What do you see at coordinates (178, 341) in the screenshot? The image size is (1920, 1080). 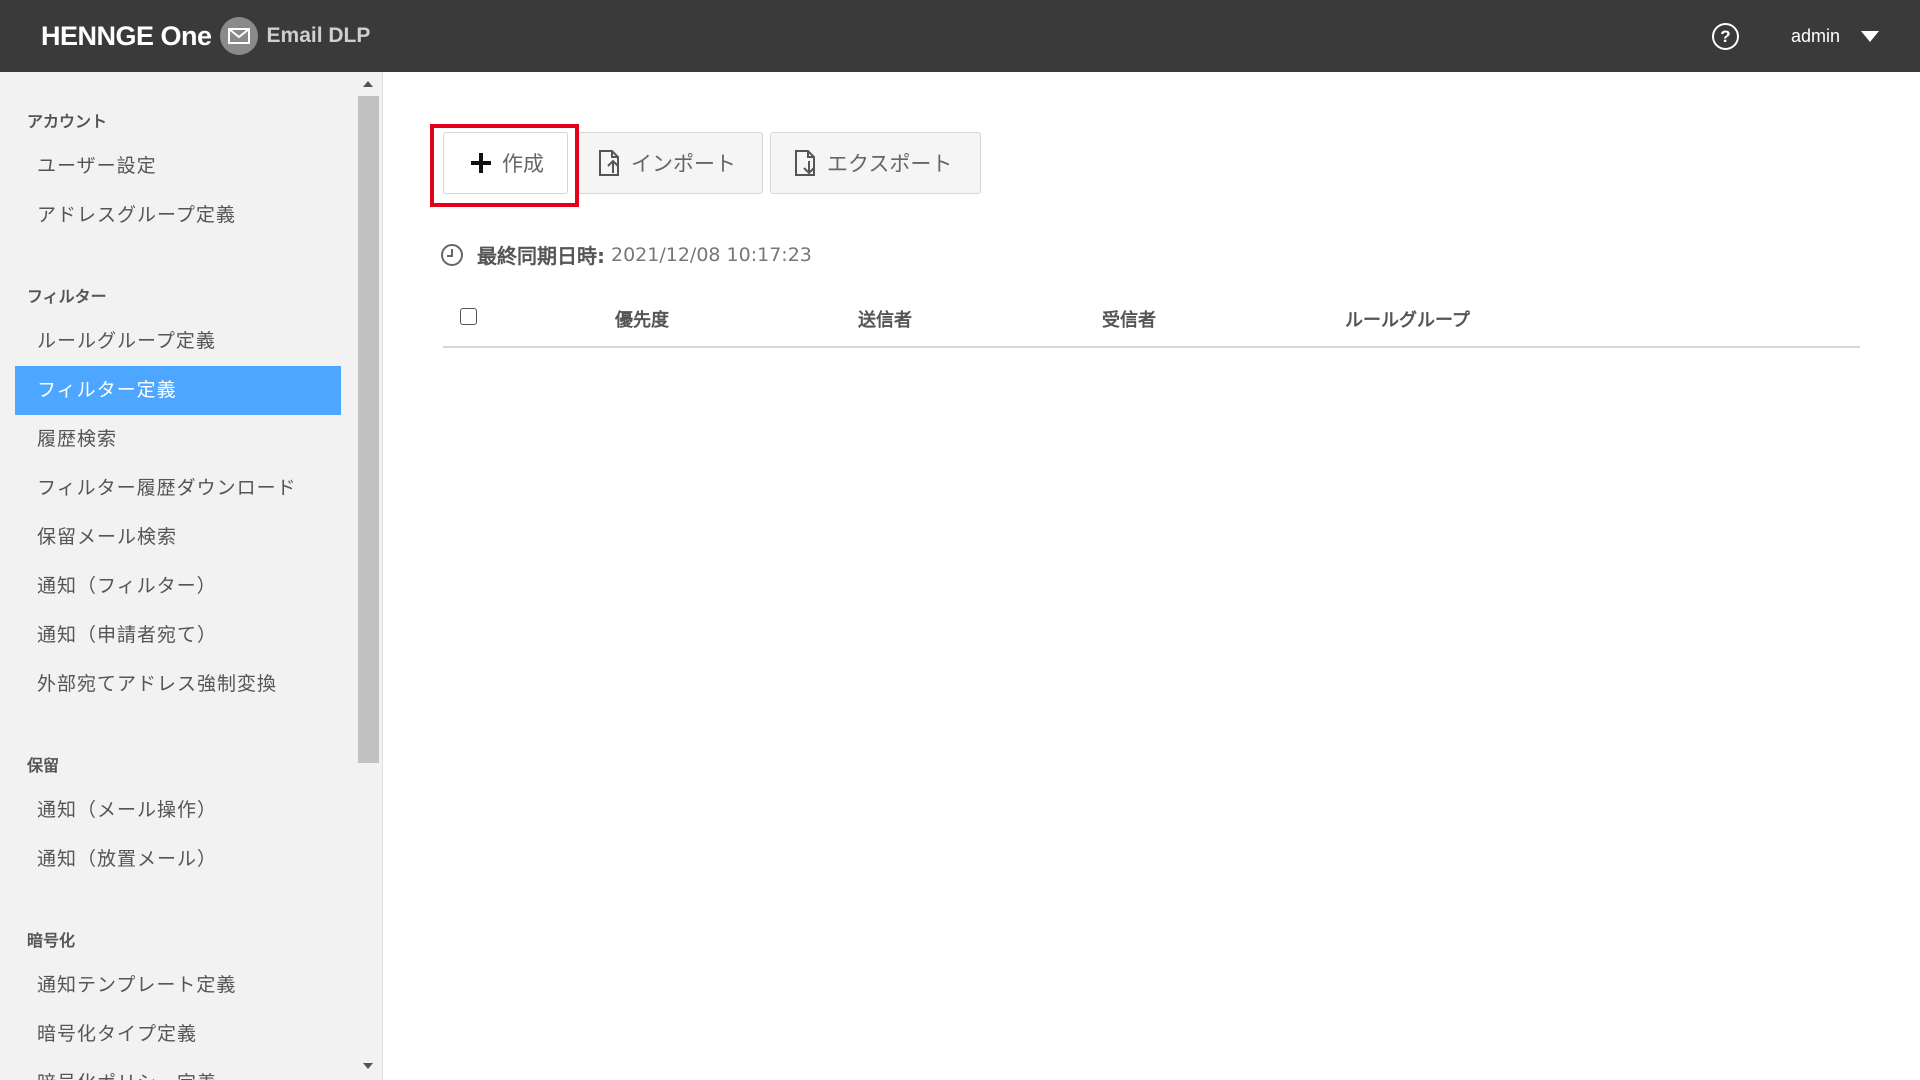 I see `sidebar-item-rule-group: ルールグループ定義` at bounding box center [178, 341].